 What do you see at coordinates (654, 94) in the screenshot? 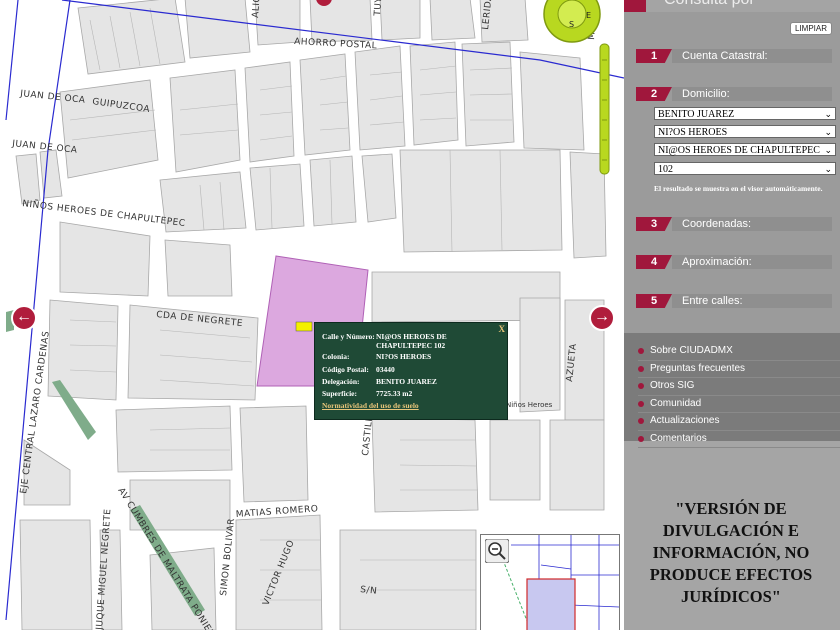
I see `step-number: 2` at bounding box center [654, 94].